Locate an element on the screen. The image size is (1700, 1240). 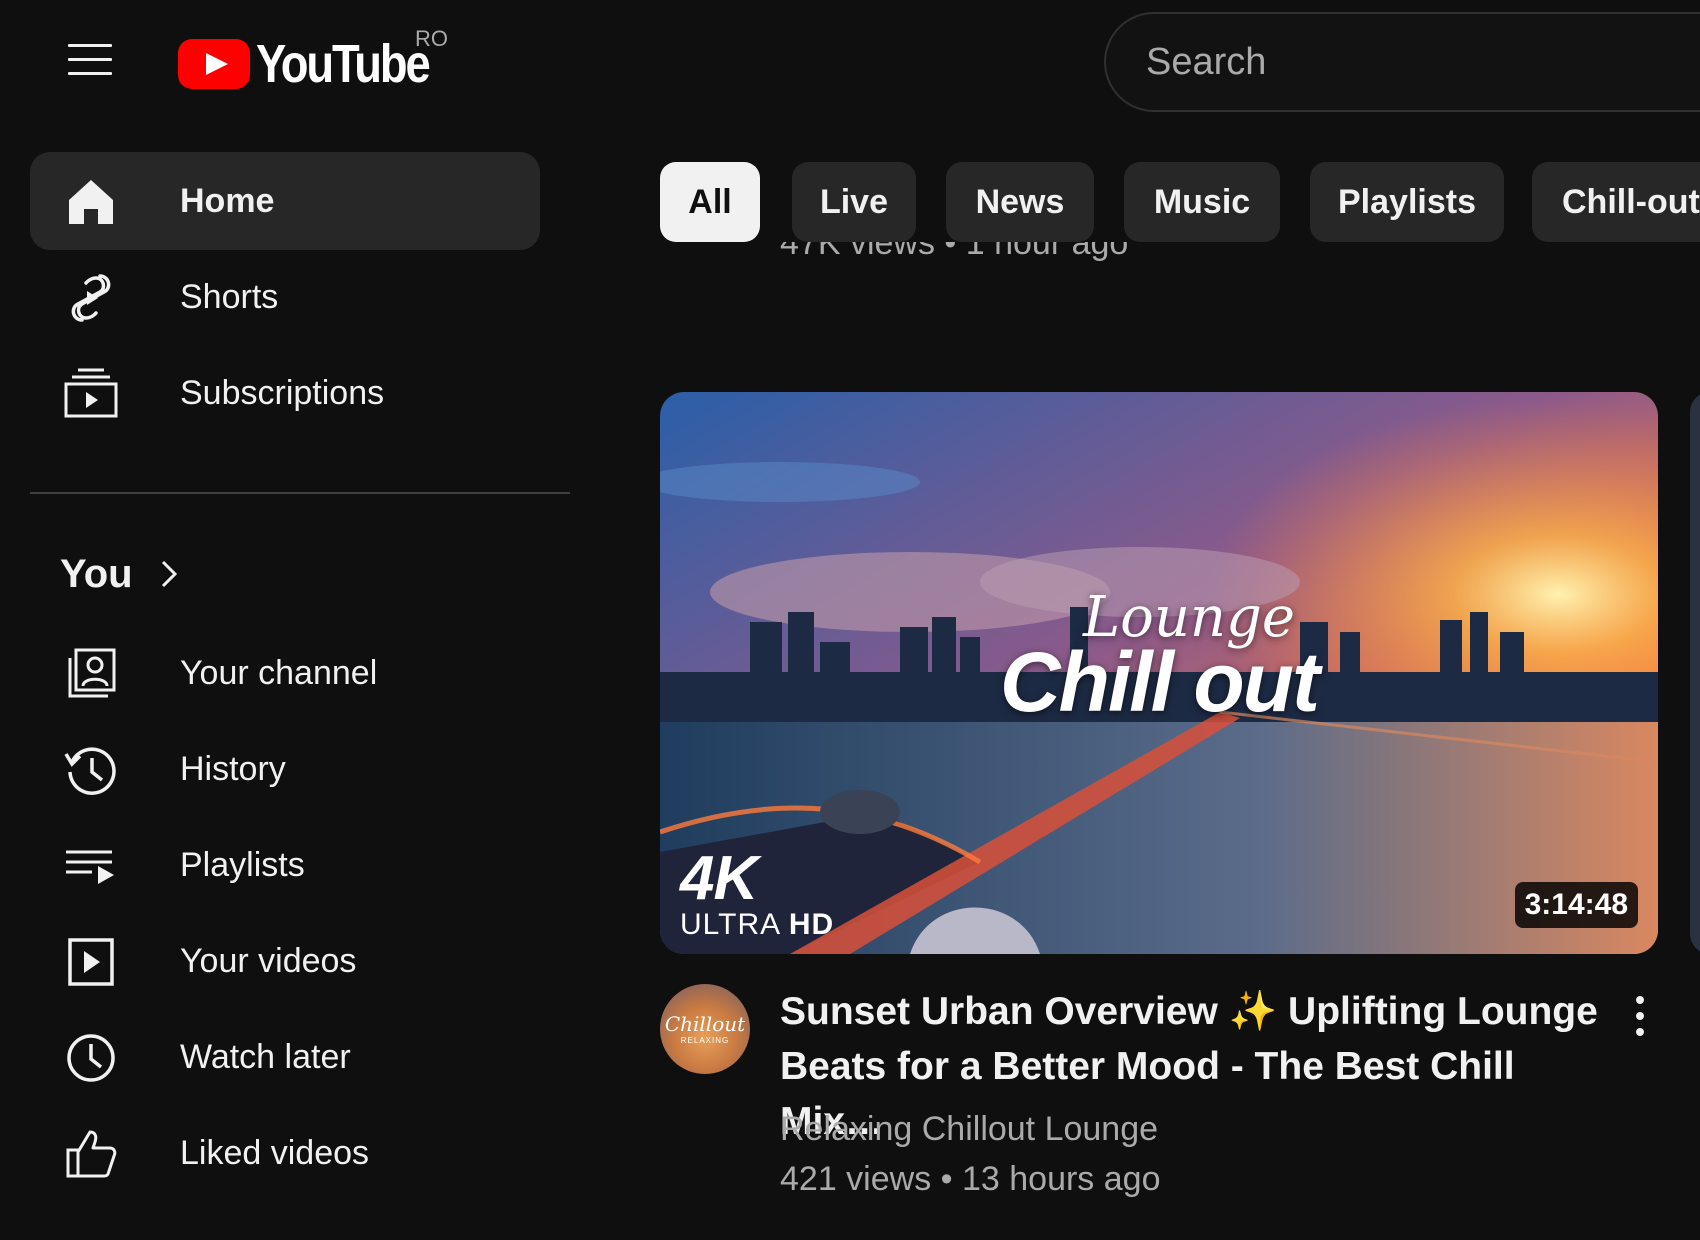
sidebar-item-playlists: Playlists is located at coordinates (285, 865).